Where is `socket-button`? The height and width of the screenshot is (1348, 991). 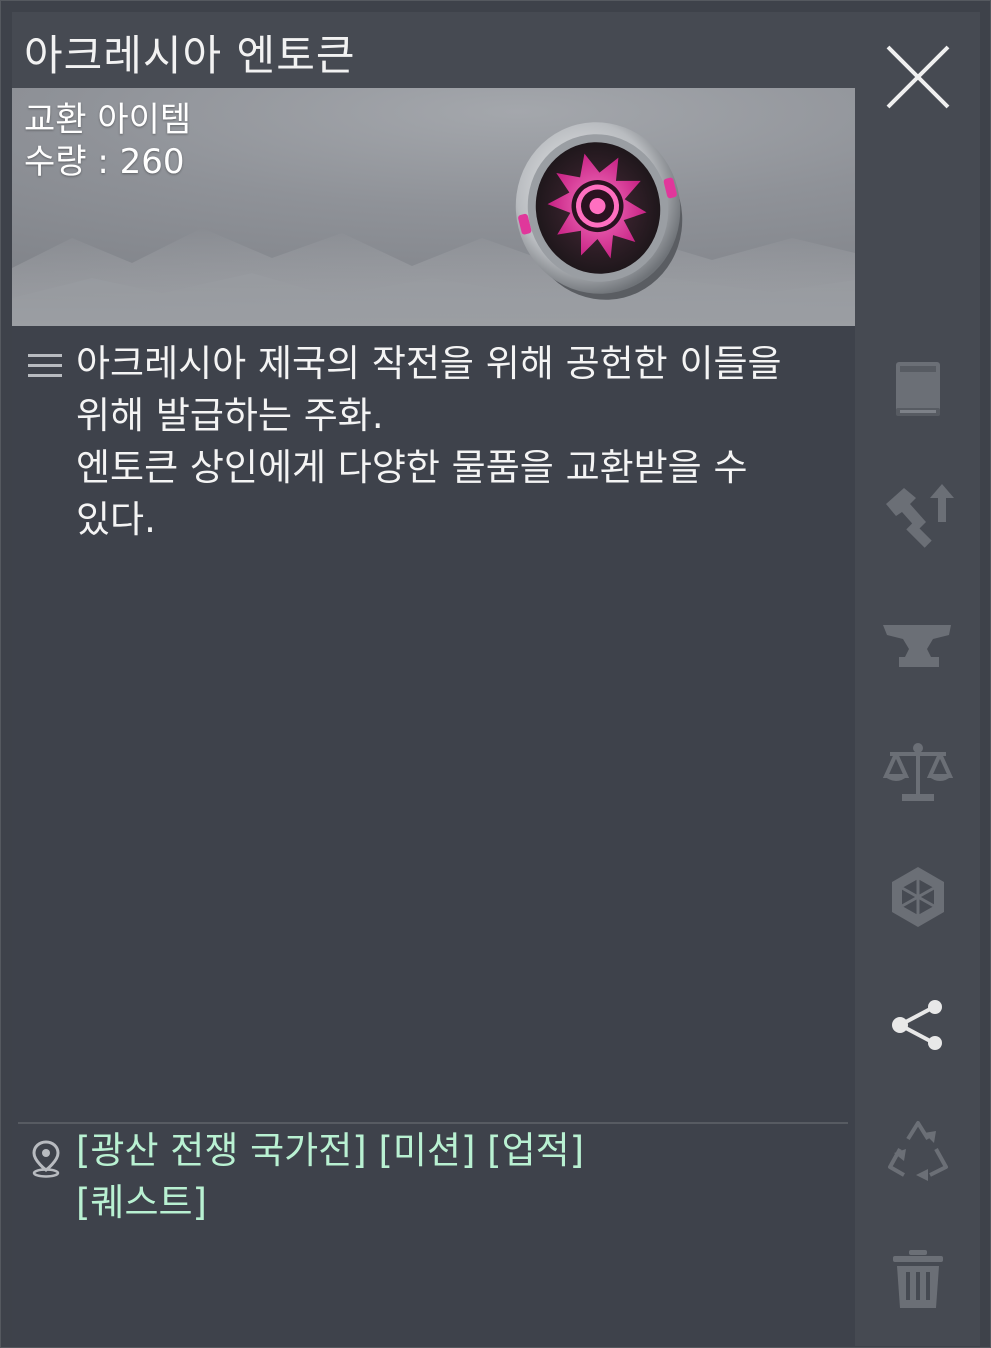
socket-button is located at coordinates (917, 897).